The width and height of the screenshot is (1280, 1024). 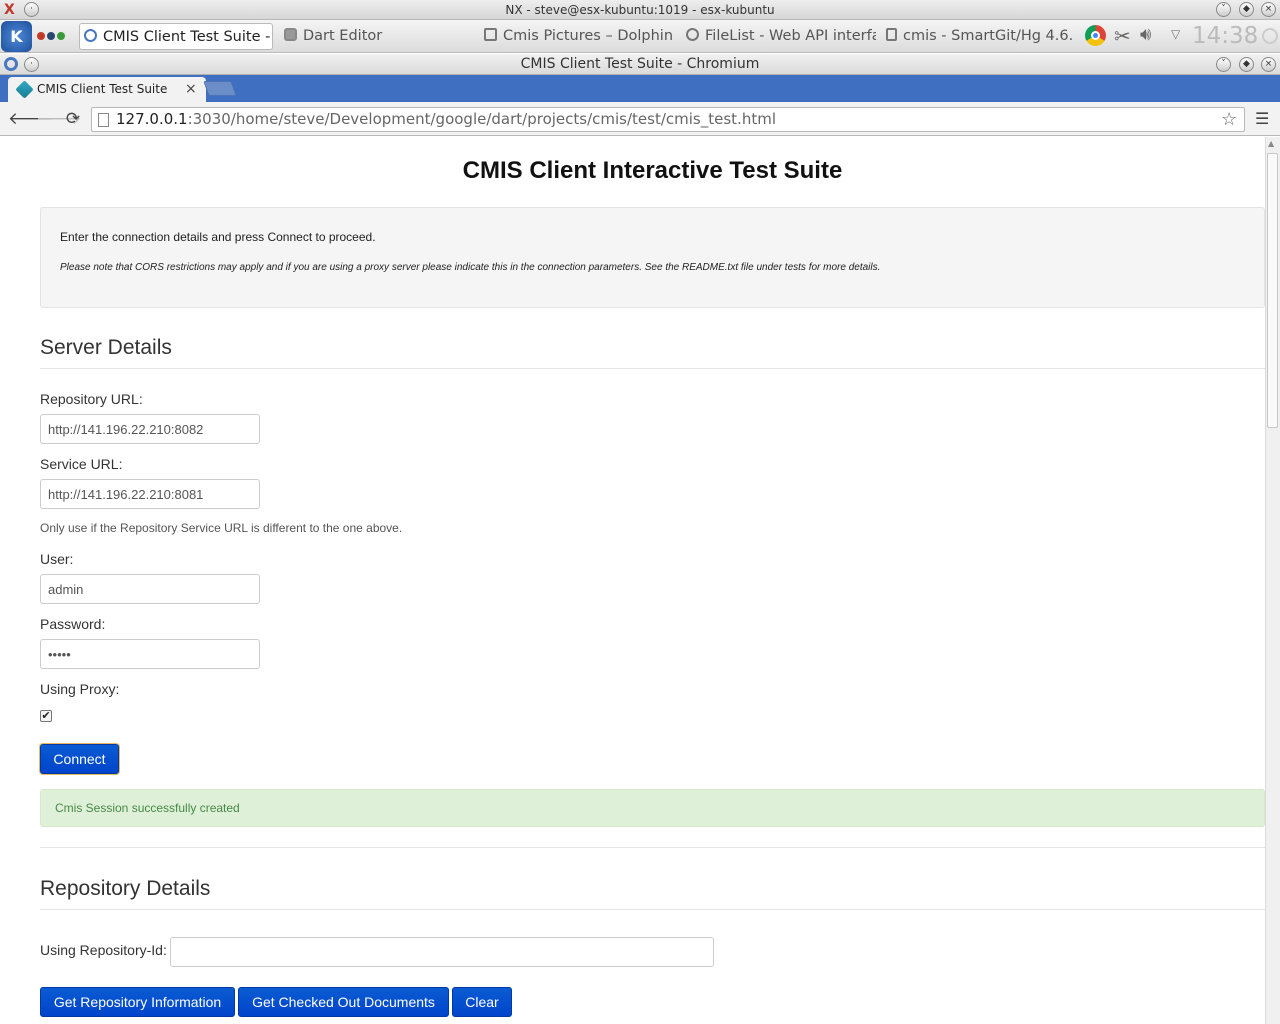 I want to click on nx-minimize-button: ˅, so click(x=1223, y=9).